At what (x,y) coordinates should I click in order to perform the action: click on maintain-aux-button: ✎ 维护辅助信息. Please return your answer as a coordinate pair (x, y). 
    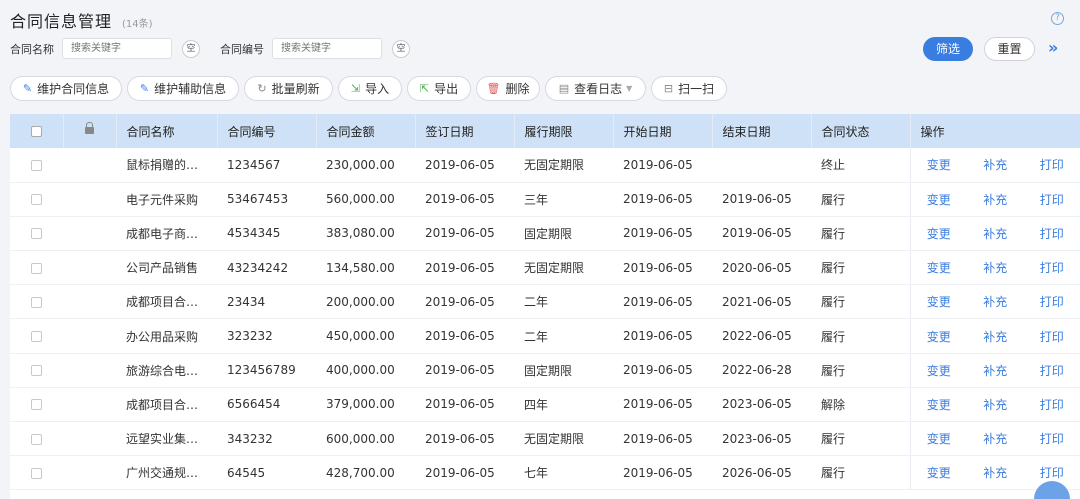
    Looking at the image, I should click on (183, 88).